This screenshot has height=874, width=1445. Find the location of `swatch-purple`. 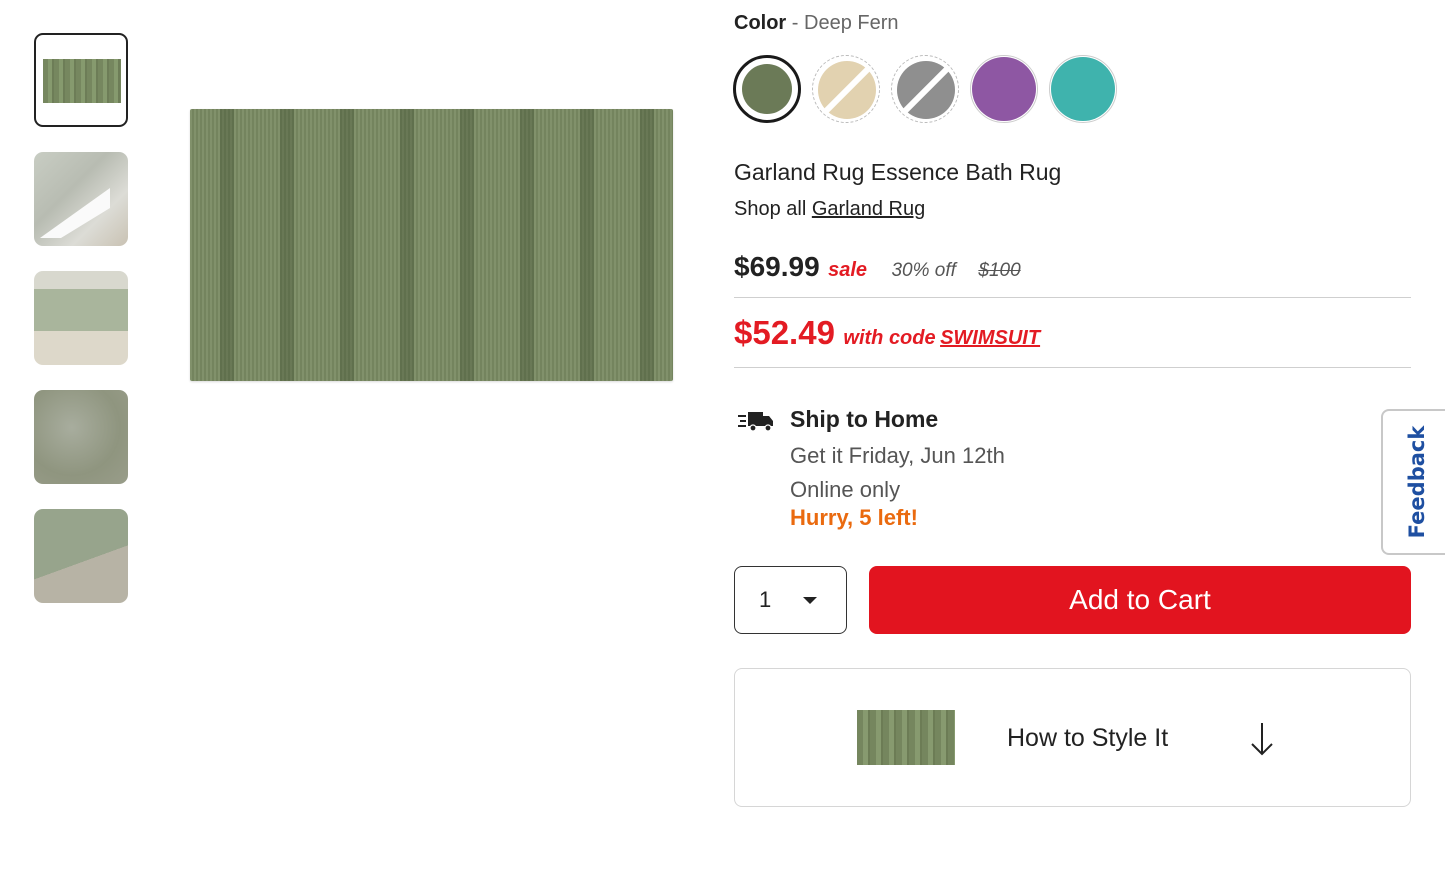

swatch-purple is located at coordinates (1004, 89).